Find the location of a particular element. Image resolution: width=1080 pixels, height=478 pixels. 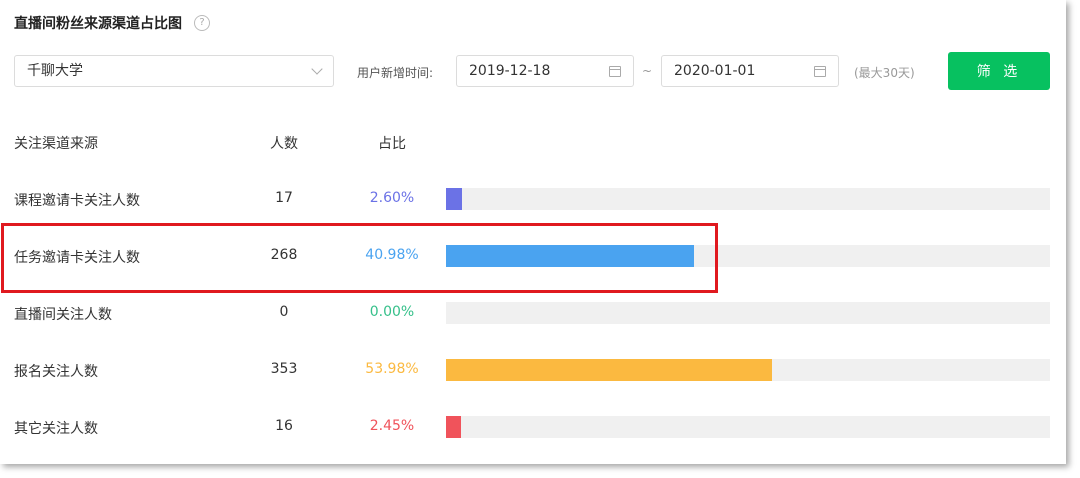

school-select-value: 千聊大学 is located at coordinates (55, 71).